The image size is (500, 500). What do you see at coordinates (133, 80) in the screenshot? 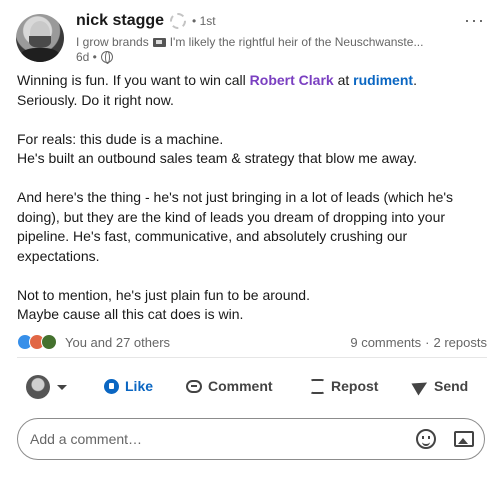
I see `post-text-segment: Winning is fun. If you want to win call` at bounding box center [133, 80].